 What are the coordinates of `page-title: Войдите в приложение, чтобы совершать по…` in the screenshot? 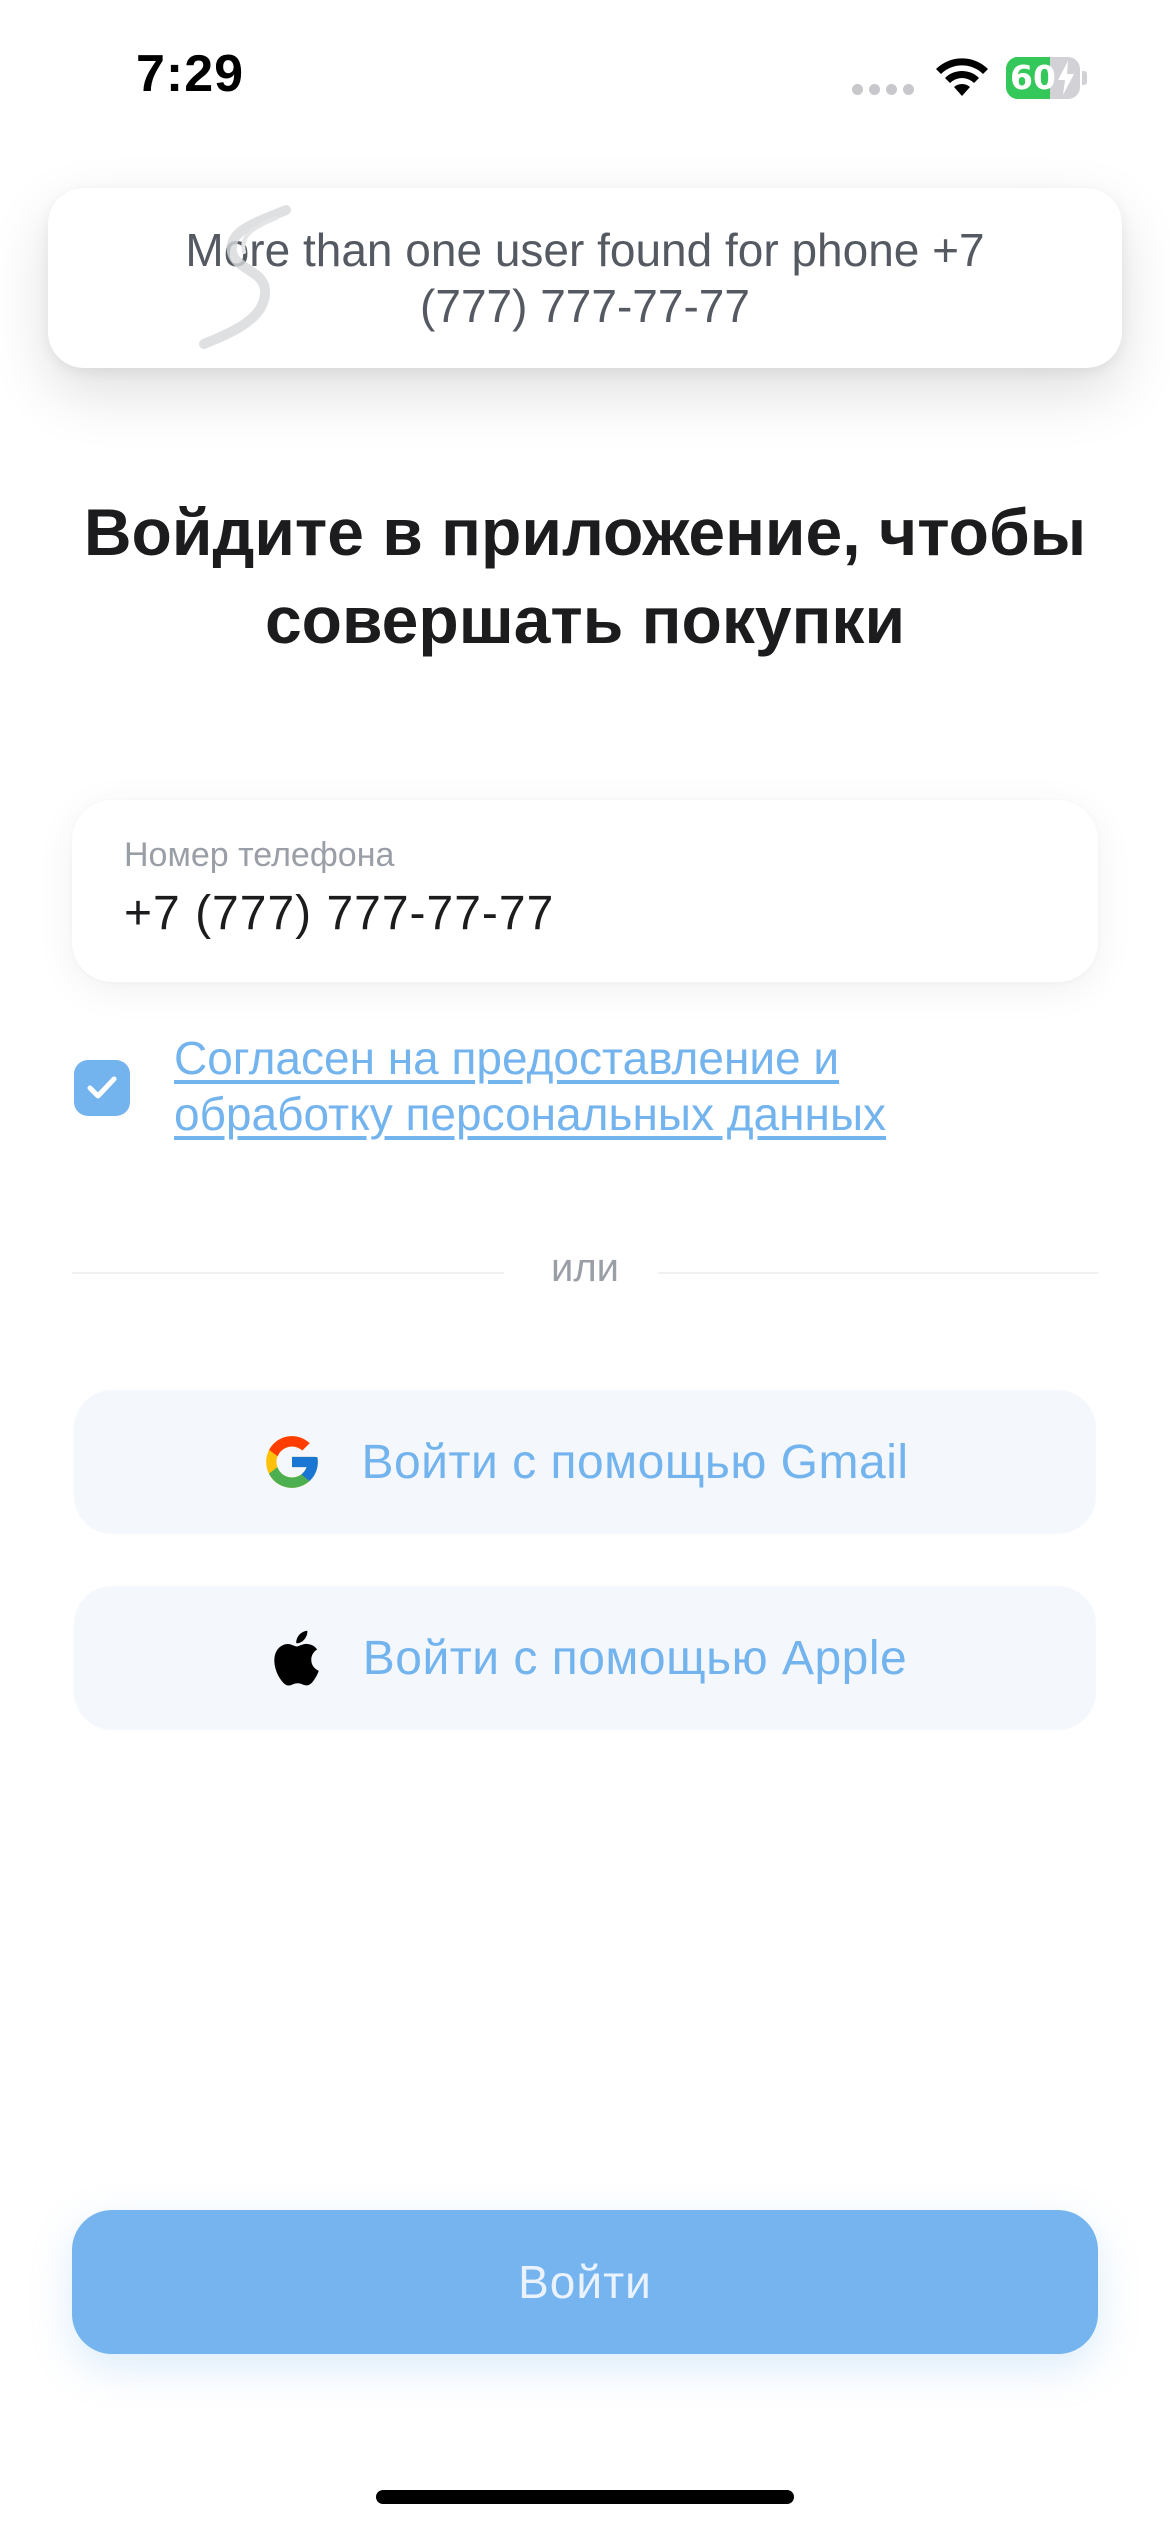 It's located at (585, 576).